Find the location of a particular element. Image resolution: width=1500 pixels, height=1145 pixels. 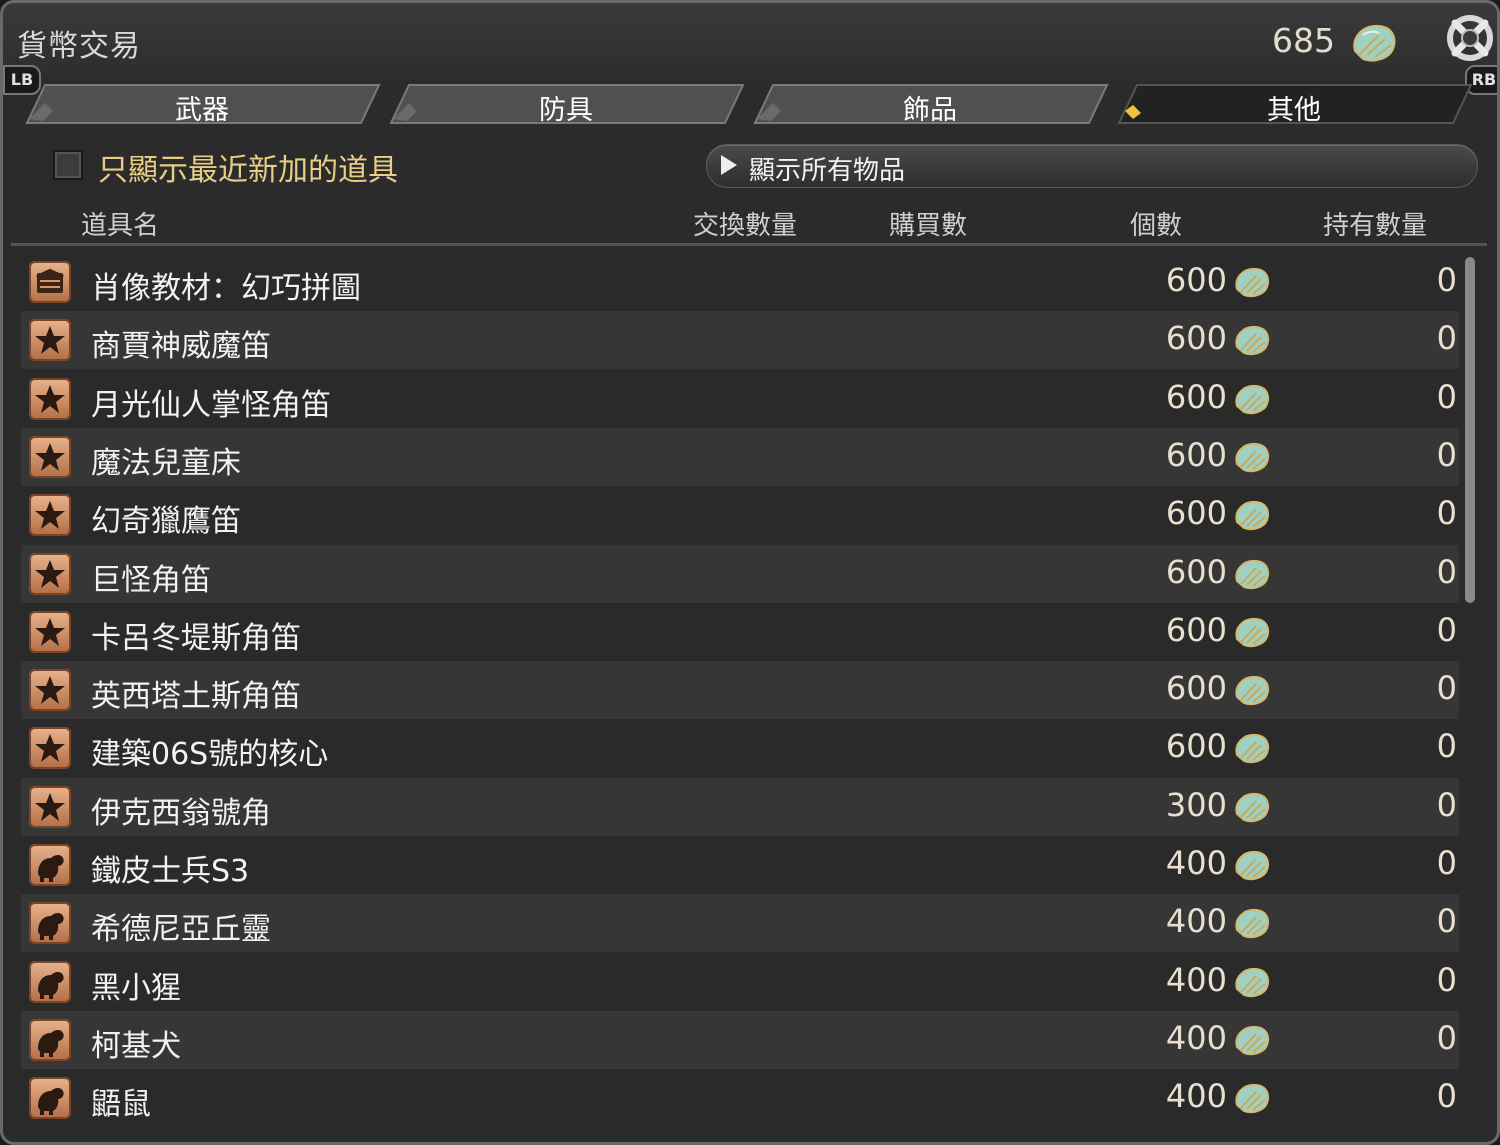

list-item: 鼯鼠 400 0 is located at coordinates (740, 1098).